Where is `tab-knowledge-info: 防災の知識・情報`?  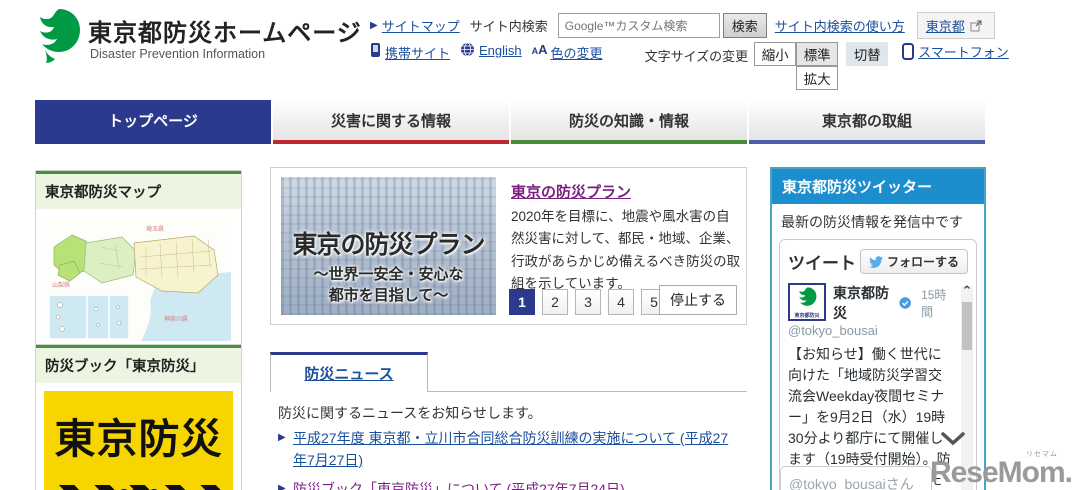
tab-knowledge-info: 防災の知識・情報 is located at coordinates (629, 122).